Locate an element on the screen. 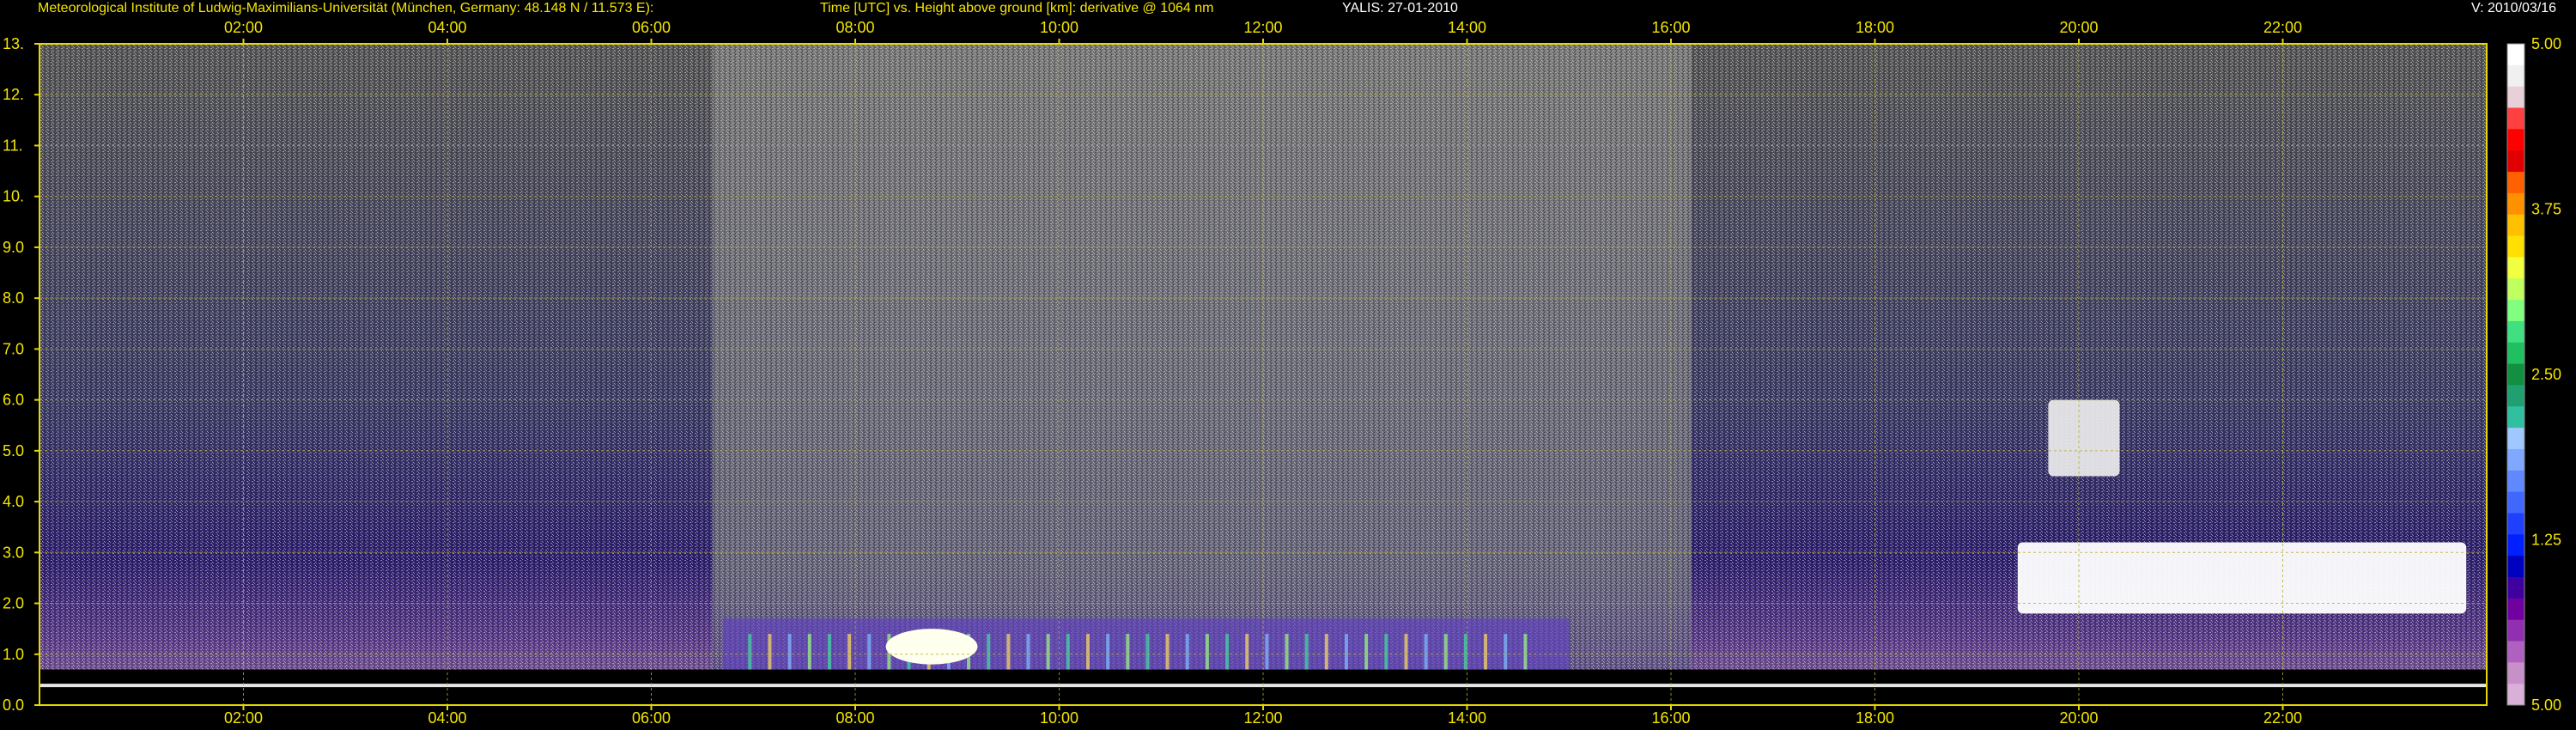 This screenshot has height=730, width=2576. colorbar-label: 3.75 is located at coordinates (2546, 209).